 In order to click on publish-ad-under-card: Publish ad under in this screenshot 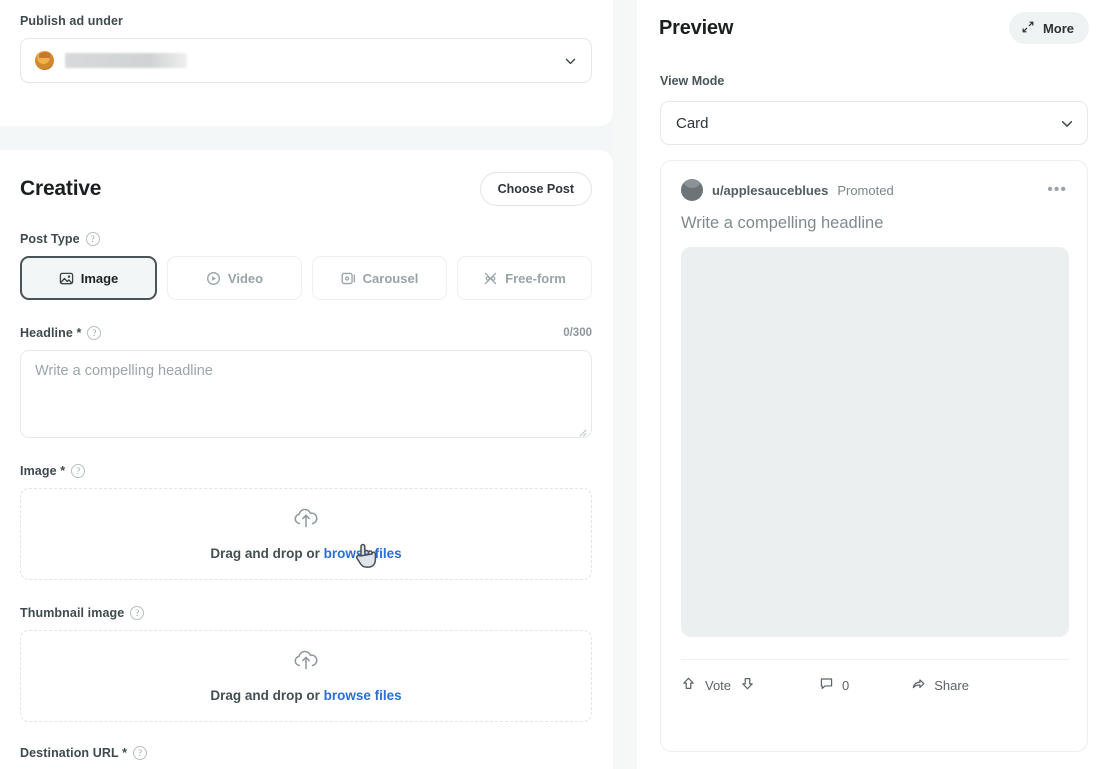, I will do `click(306, 63)`.